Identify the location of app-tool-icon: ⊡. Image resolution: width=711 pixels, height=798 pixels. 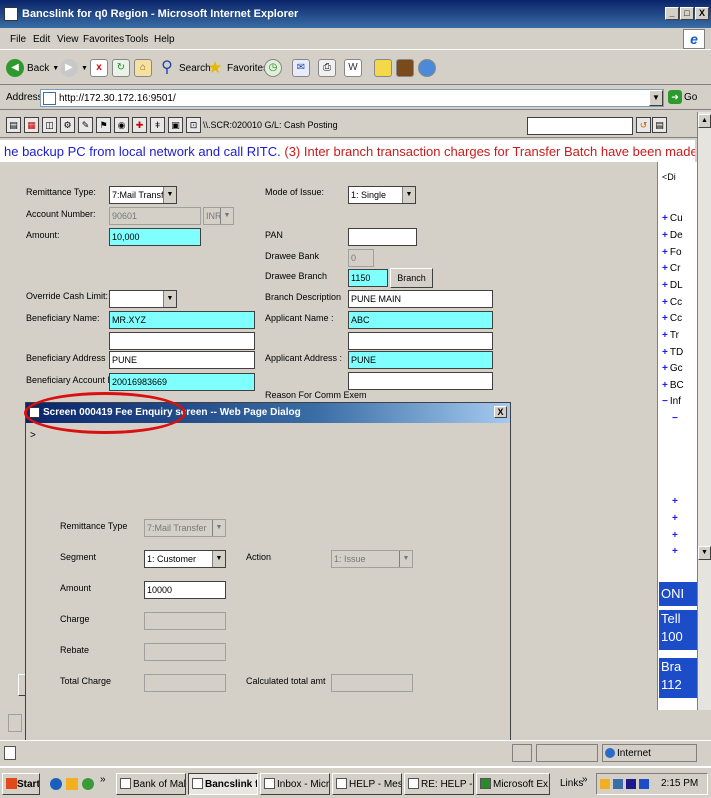
(193, 125).